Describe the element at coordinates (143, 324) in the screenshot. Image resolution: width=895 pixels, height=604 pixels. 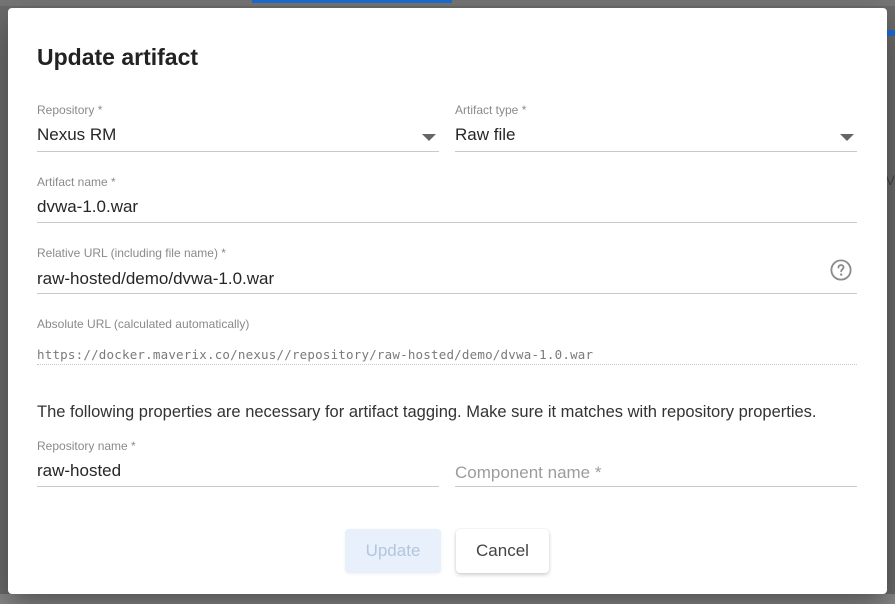
I see `absolute-url-label: Absolute URL (calculated automatically)` at that location.